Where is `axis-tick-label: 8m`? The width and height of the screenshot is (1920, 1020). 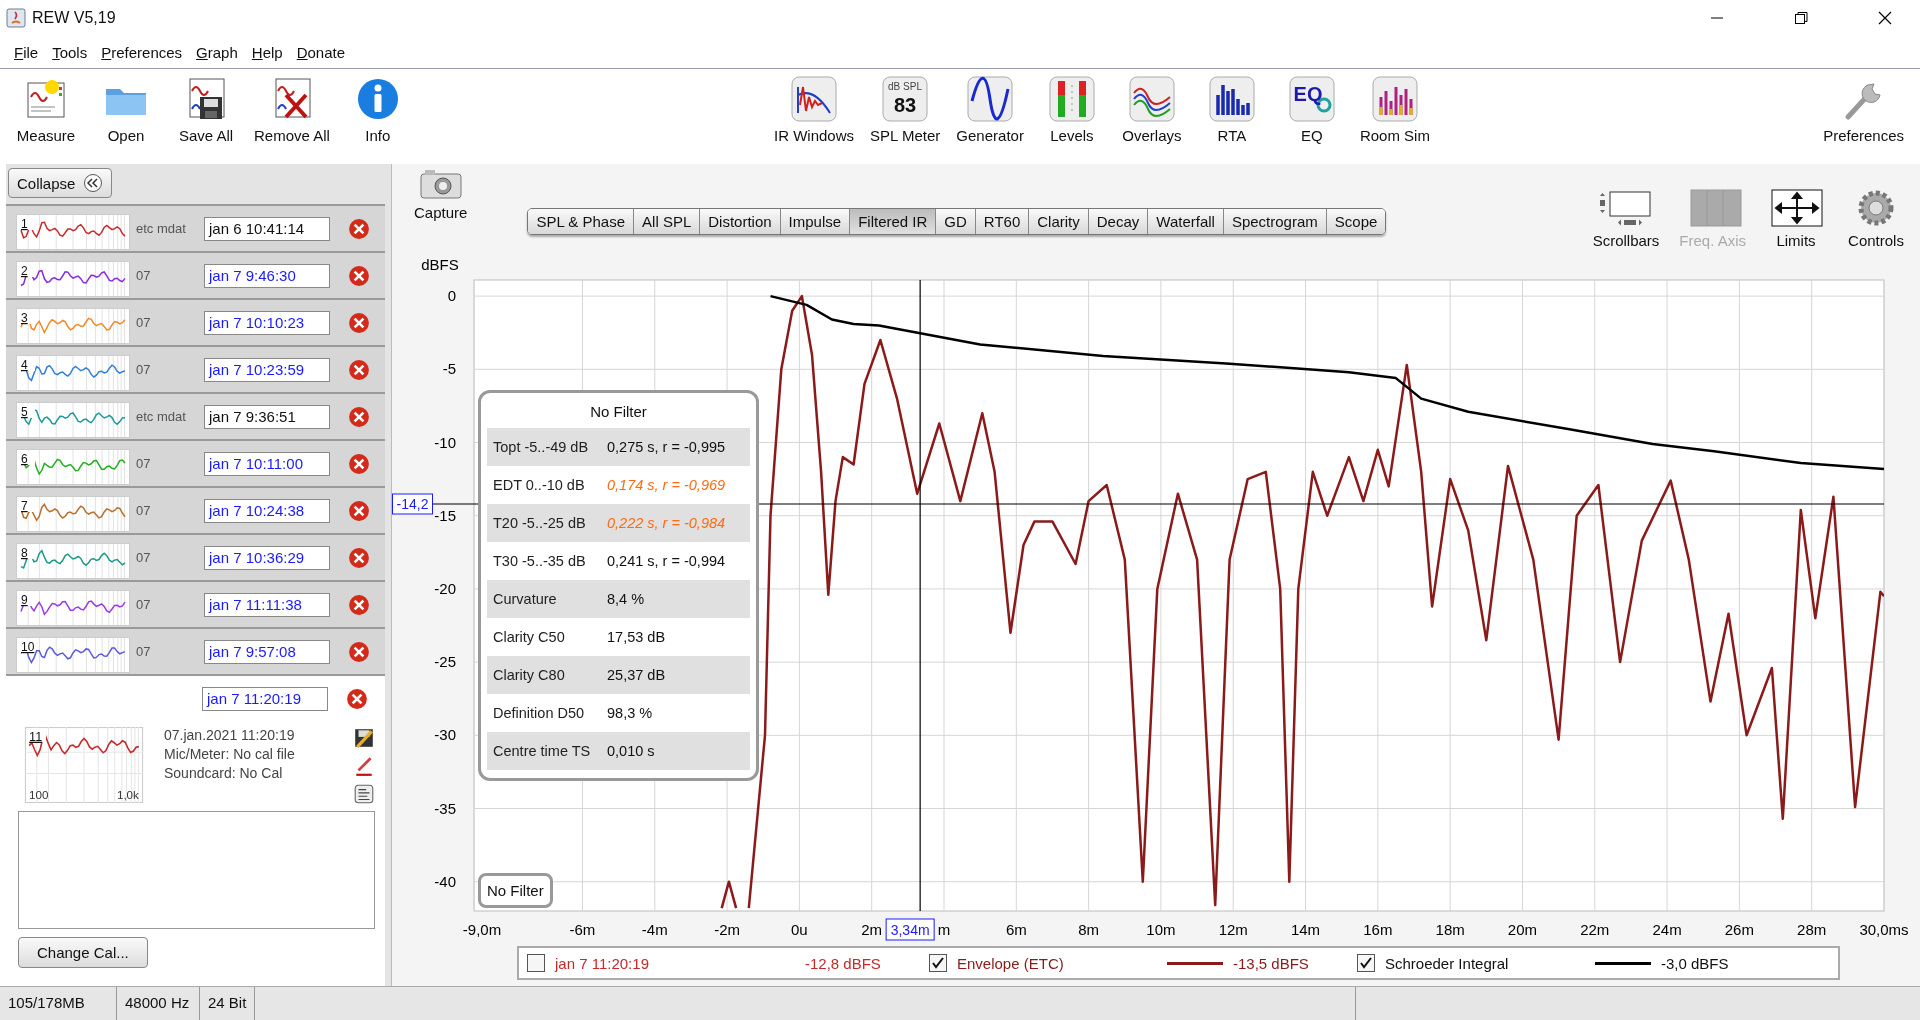 axis-tick-label: 8m is located at coordinates (1089, 929).